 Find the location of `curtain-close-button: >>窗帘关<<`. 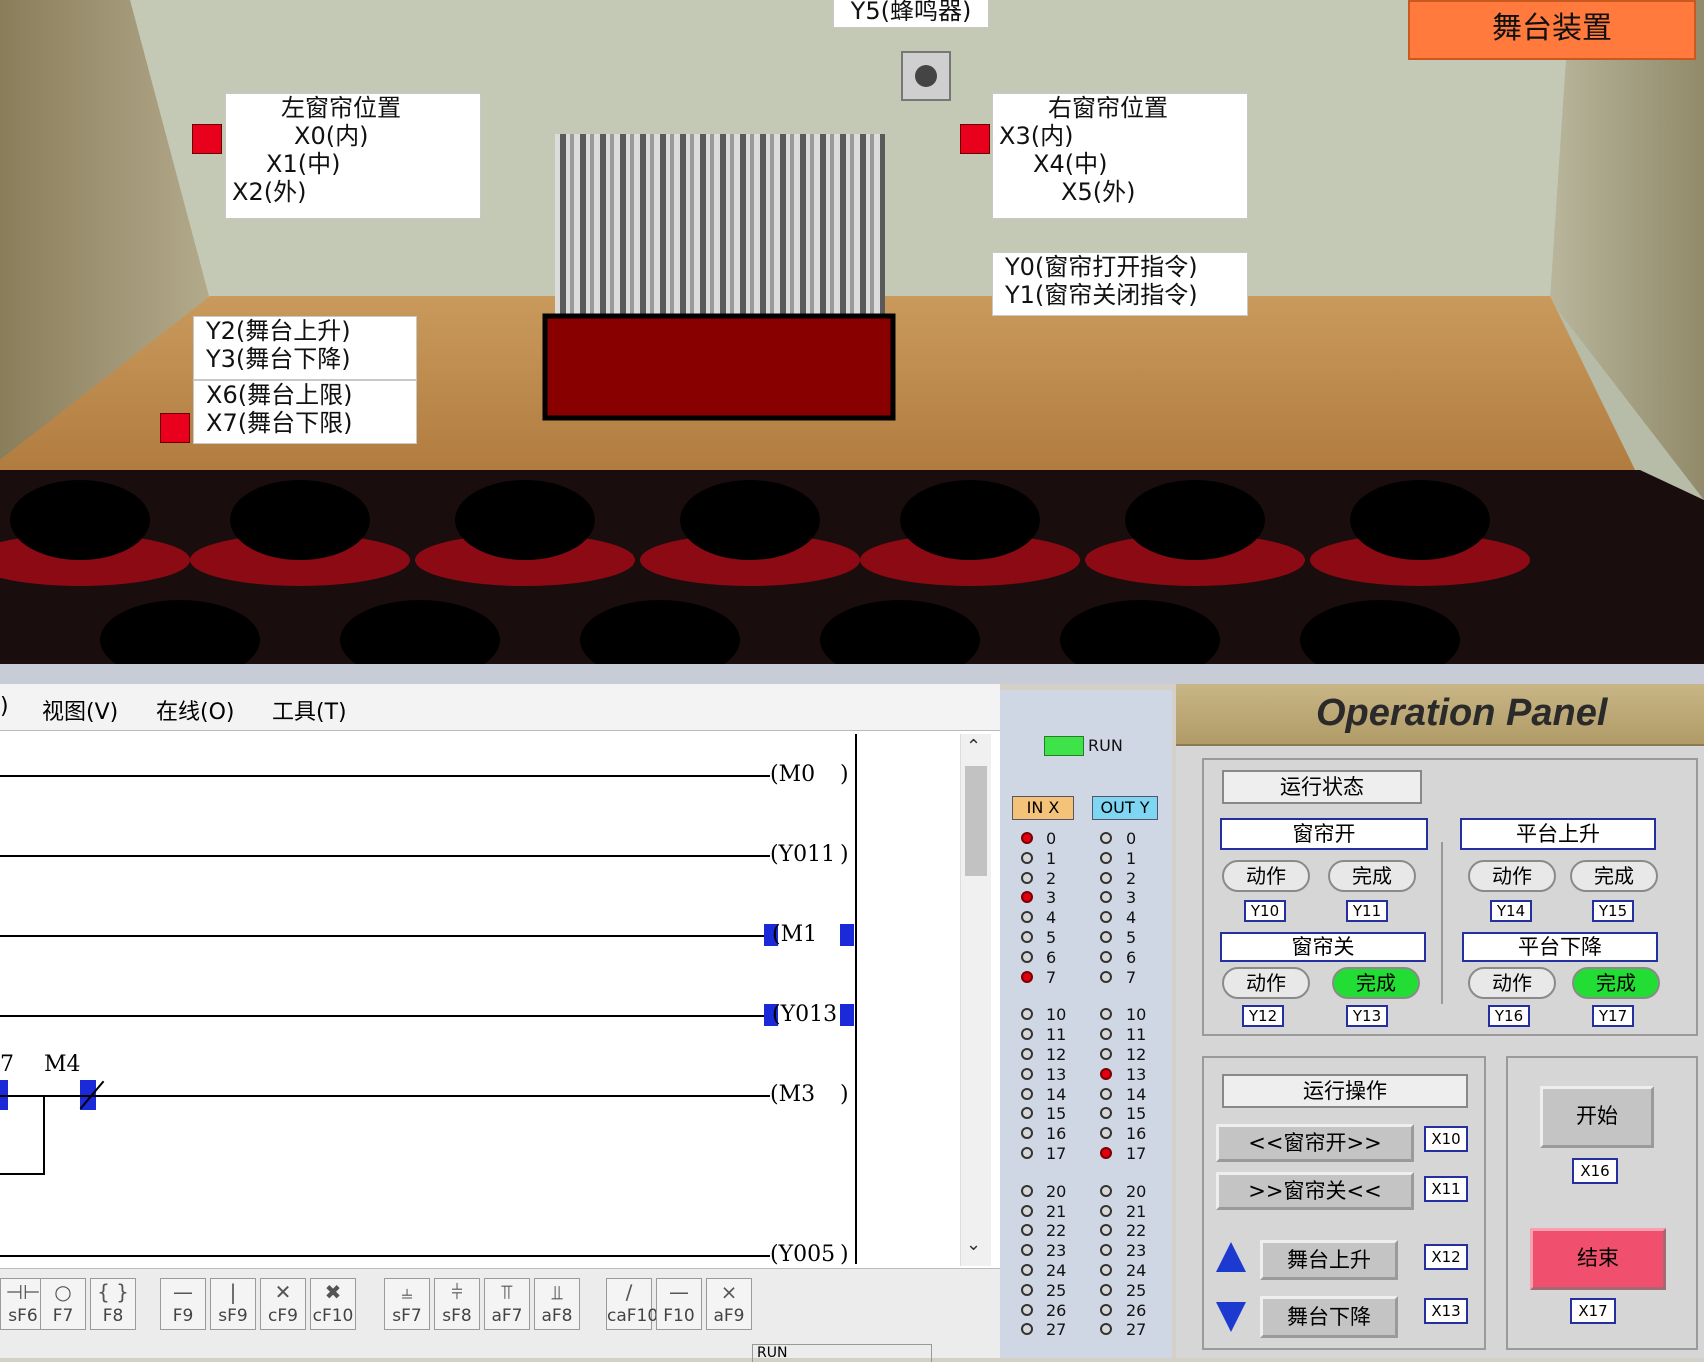

curtain-close-button: >>窗帘关<< is located at coordinates (1315, 1191).